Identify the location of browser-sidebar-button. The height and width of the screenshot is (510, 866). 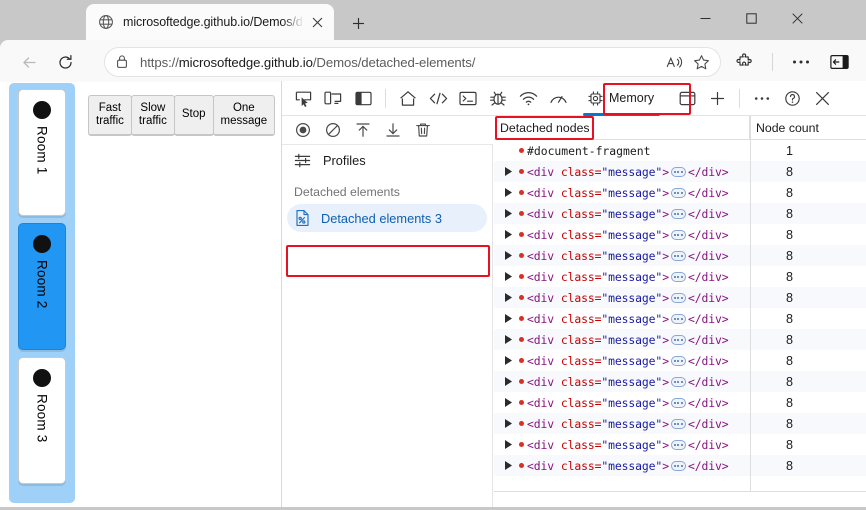
(839, 62).